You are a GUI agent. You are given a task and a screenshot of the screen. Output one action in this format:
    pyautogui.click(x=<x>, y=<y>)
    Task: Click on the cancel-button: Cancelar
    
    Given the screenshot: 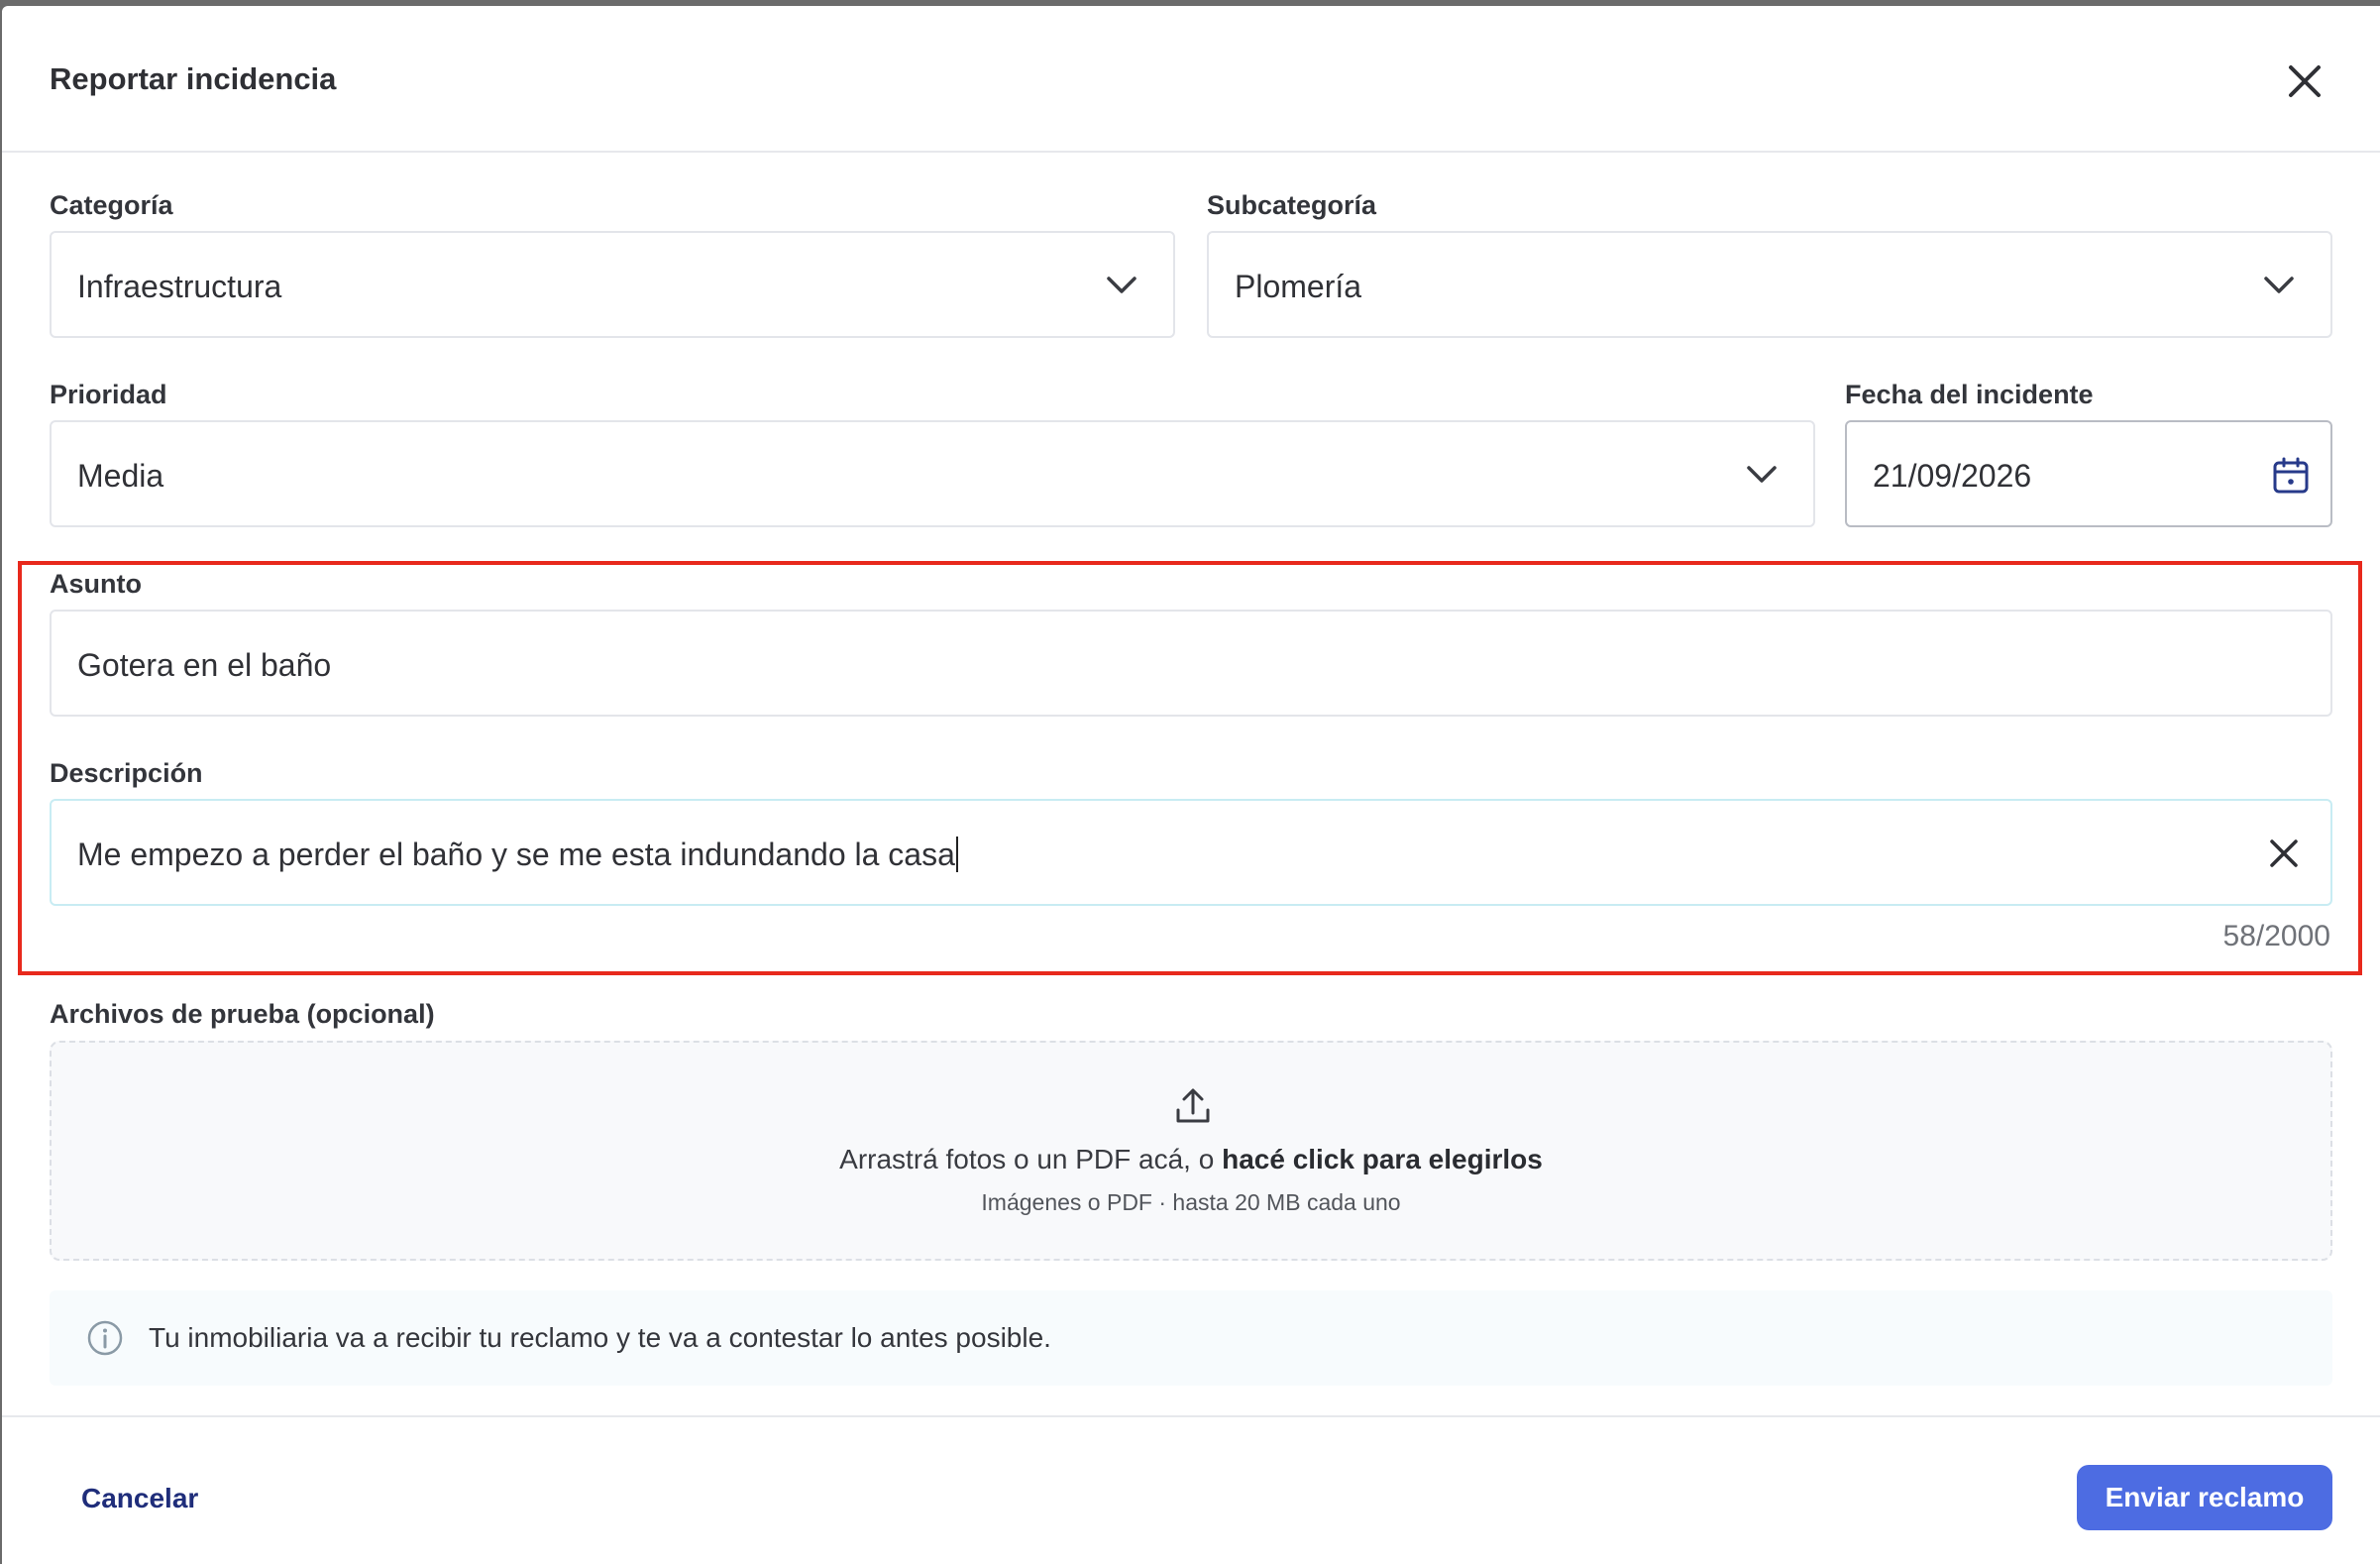 What is the action you would take?
    pyautogui.click(x=139, y=1498)
    